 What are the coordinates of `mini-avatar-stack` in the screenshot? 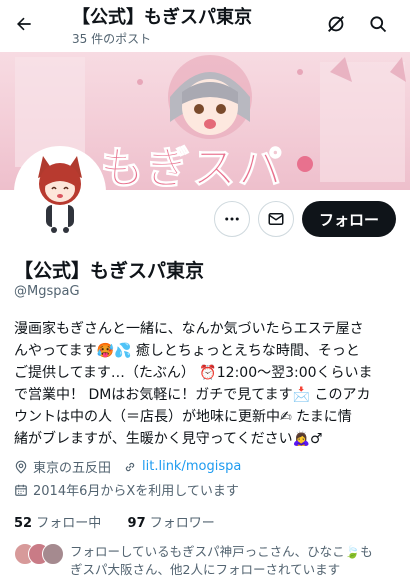 It's located at (42, 555).